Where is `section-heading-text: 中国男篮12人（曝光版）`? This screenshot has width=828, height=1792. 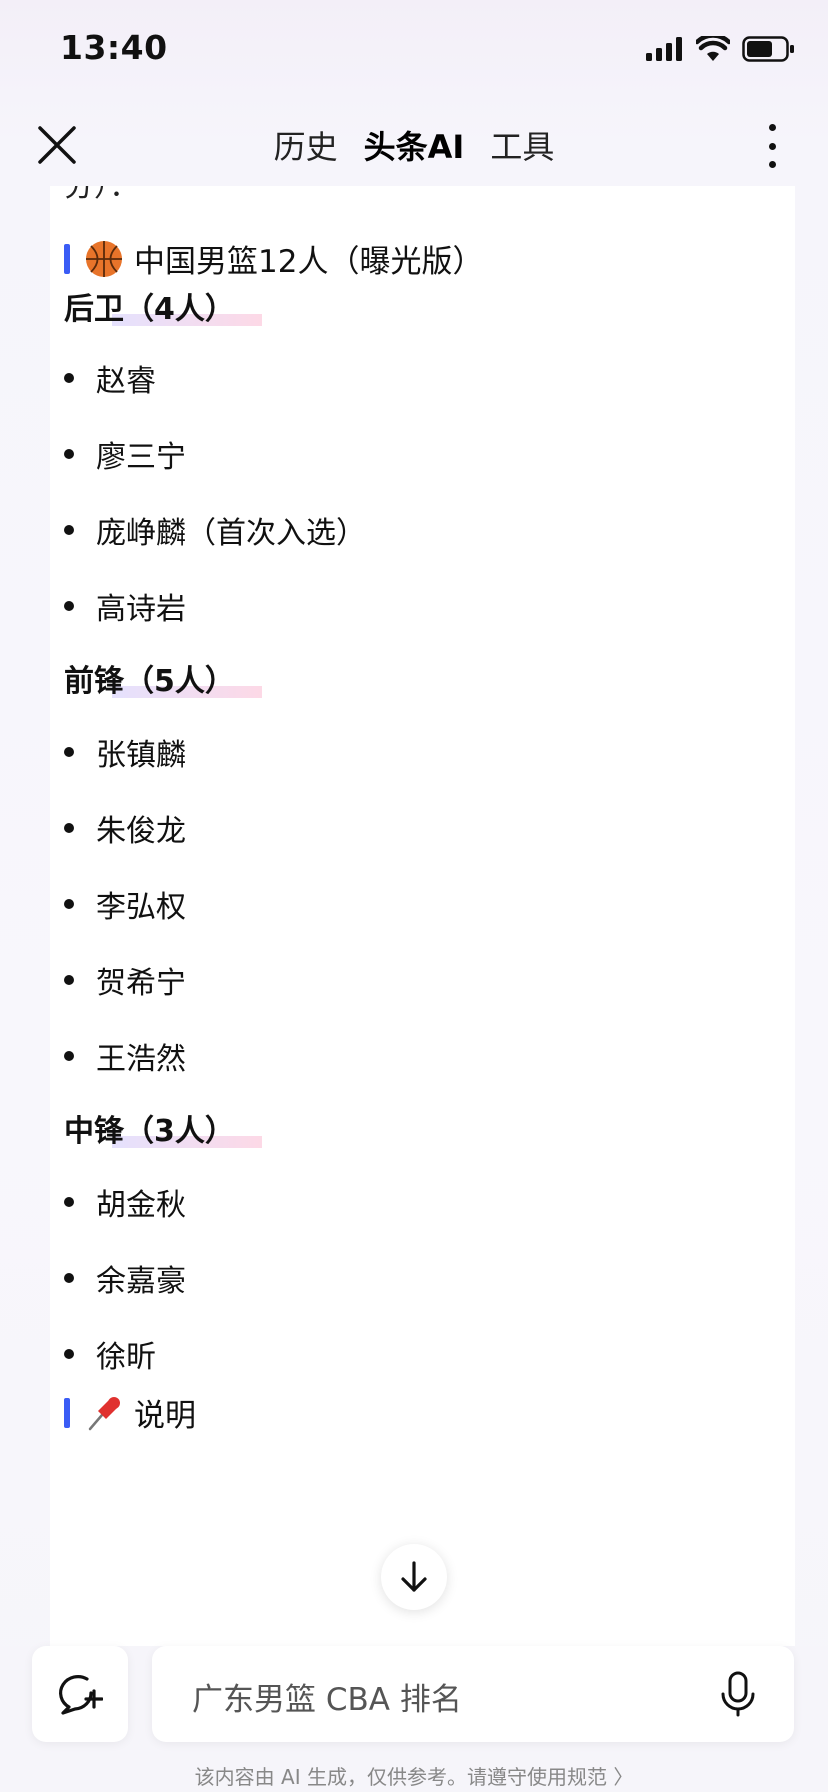 section-heading-text: 中国男篮12人（曝光版） is located at coordinates (309, 262).